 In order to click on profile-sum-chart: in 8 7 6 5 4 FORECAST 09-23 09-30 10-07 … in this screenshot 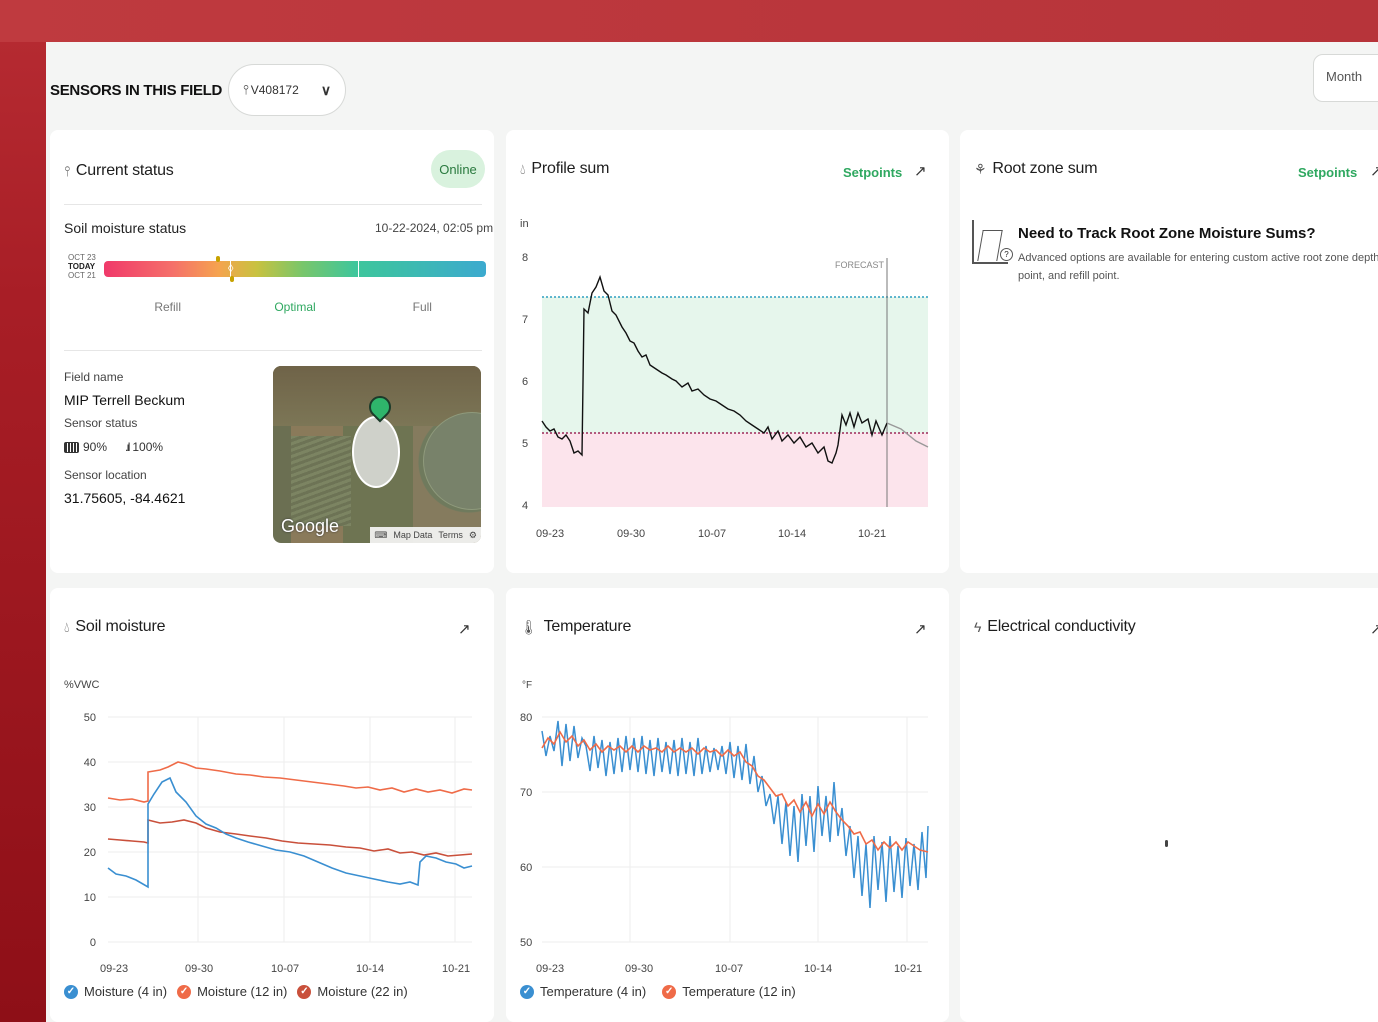, I will do `click(724, 379)`.